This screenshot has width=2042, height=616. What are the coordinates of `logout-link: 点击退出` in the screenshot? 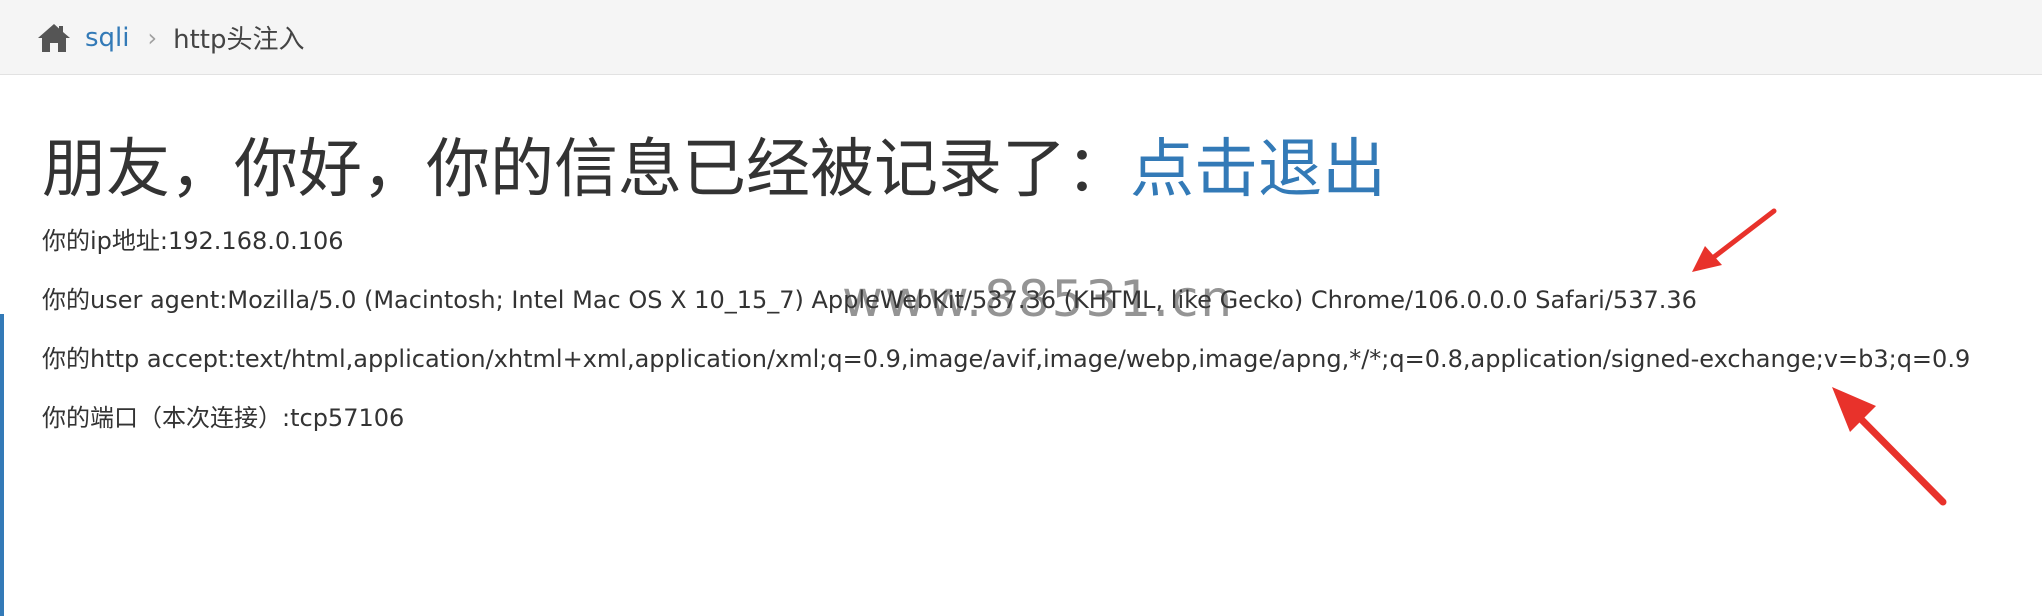 It's located at (1258, 170).